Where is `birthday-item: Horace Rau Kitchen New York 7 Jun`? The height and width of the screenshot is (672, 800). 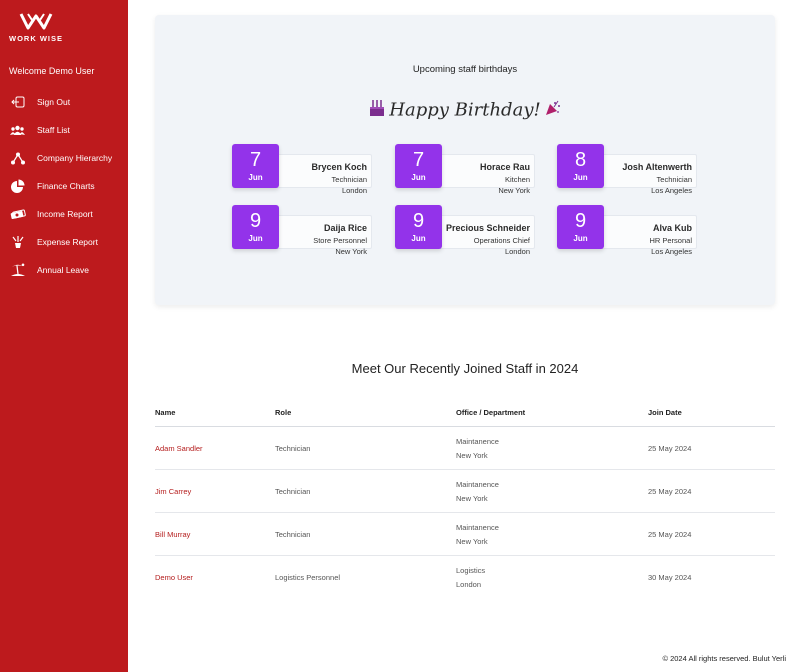 birthday-item: Horace Rau Kitchen New York 7 Jun is located at coordinates (465, 169).